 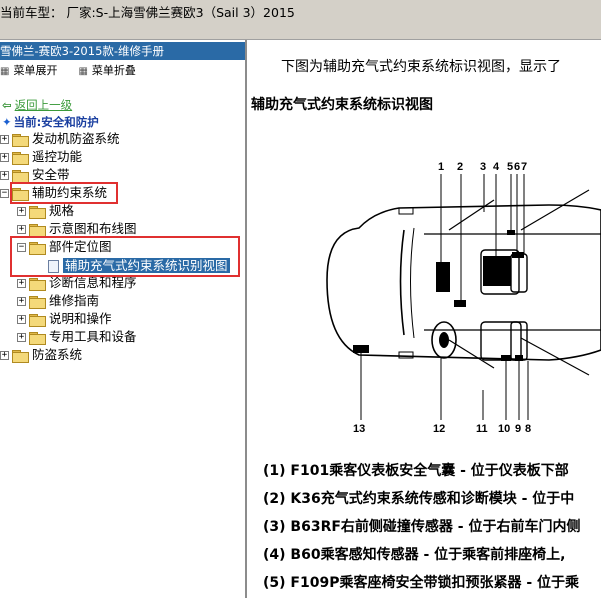 I want to click on windshield, so click(x=402, y=282).